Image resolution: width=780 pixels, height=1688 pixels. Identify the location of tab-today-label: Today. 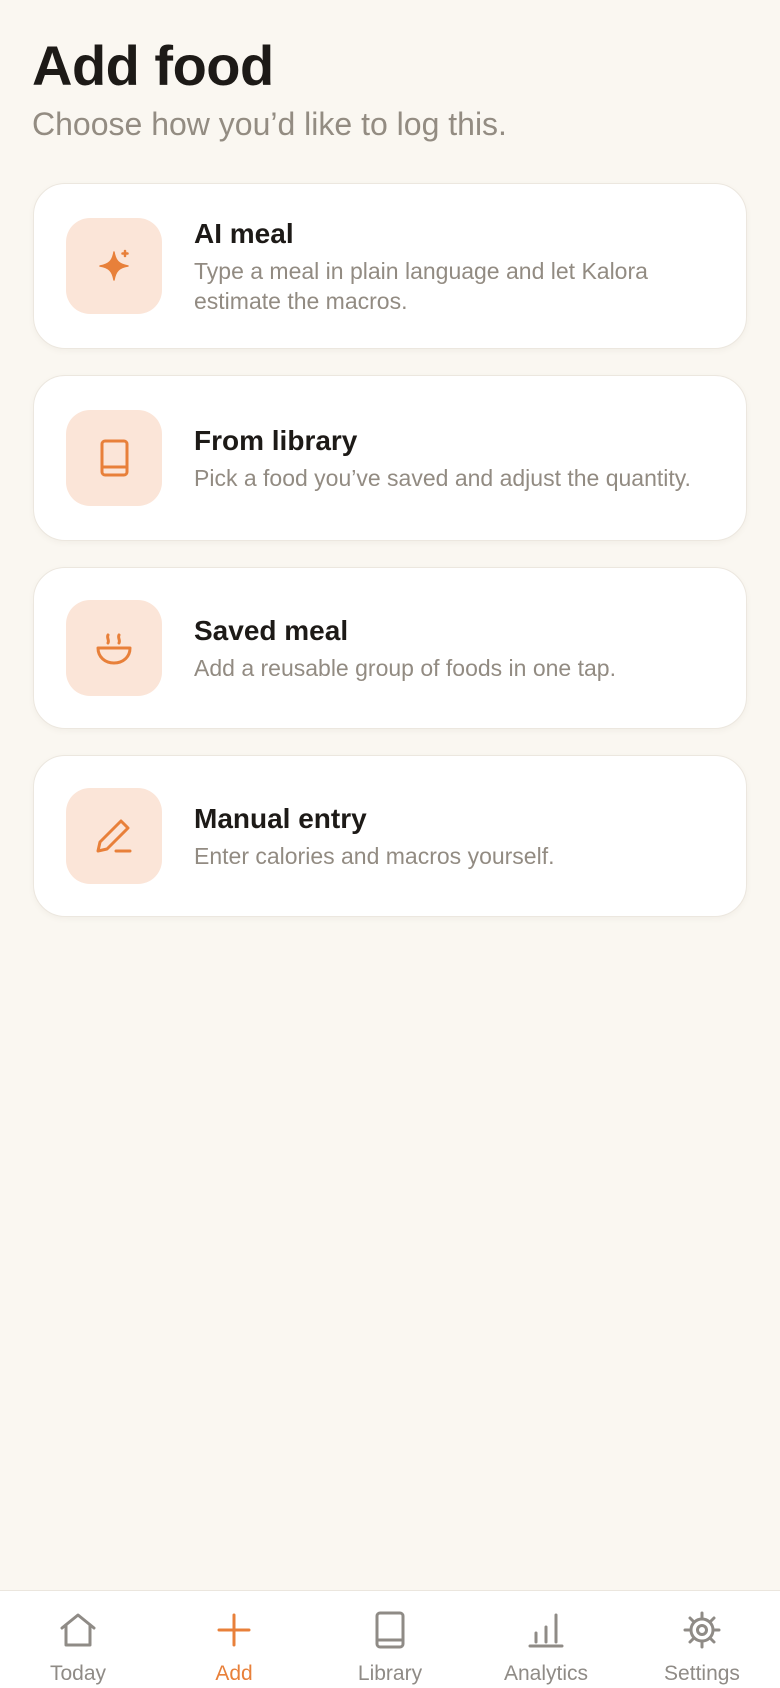
(78, 1673).